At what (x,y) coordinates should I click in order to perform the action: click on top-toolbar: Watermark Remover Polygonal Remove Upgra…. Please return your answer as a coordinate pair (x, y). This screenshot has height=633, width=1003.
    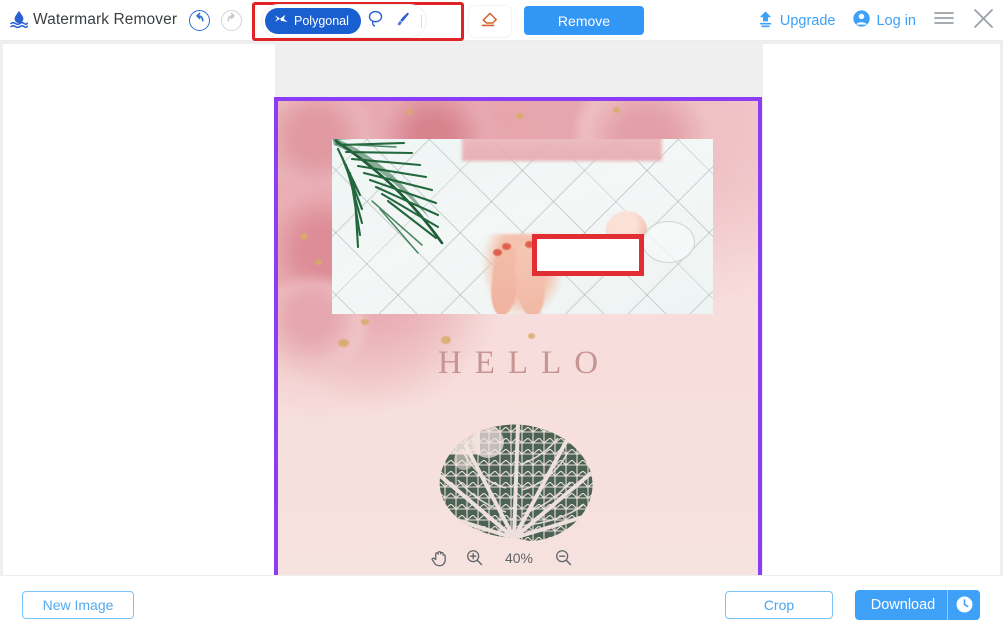
    Looking at the image, I should click on (501, 20).